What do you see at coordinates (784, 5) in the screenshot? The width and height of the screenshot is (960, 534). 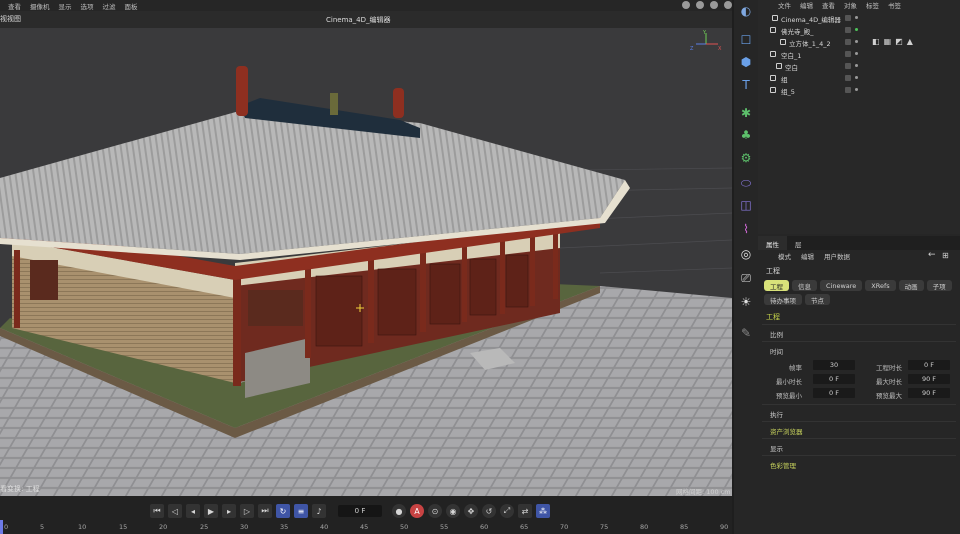 I see `om-menu-file: 文件` at bounding box center [784, 5].